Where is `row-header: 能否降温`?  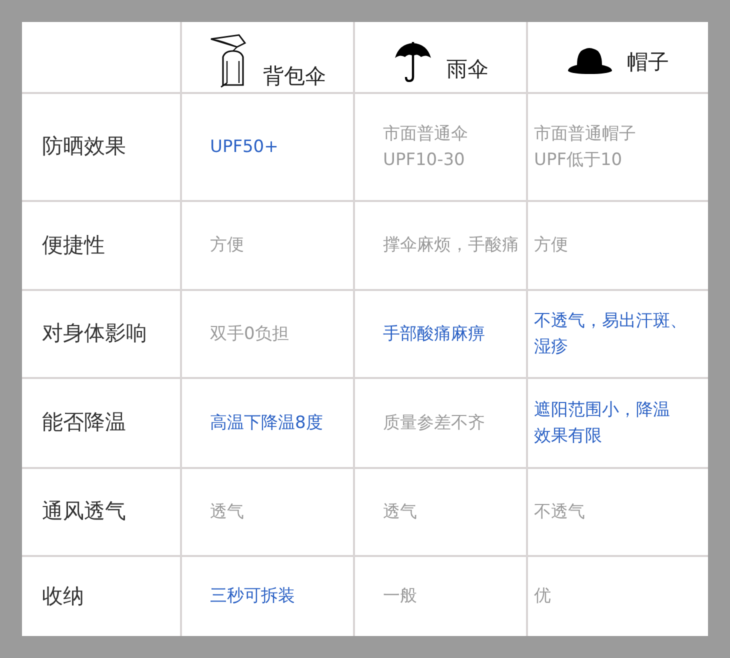 row-header: 能否降温 is located at coordinates (83, 422).